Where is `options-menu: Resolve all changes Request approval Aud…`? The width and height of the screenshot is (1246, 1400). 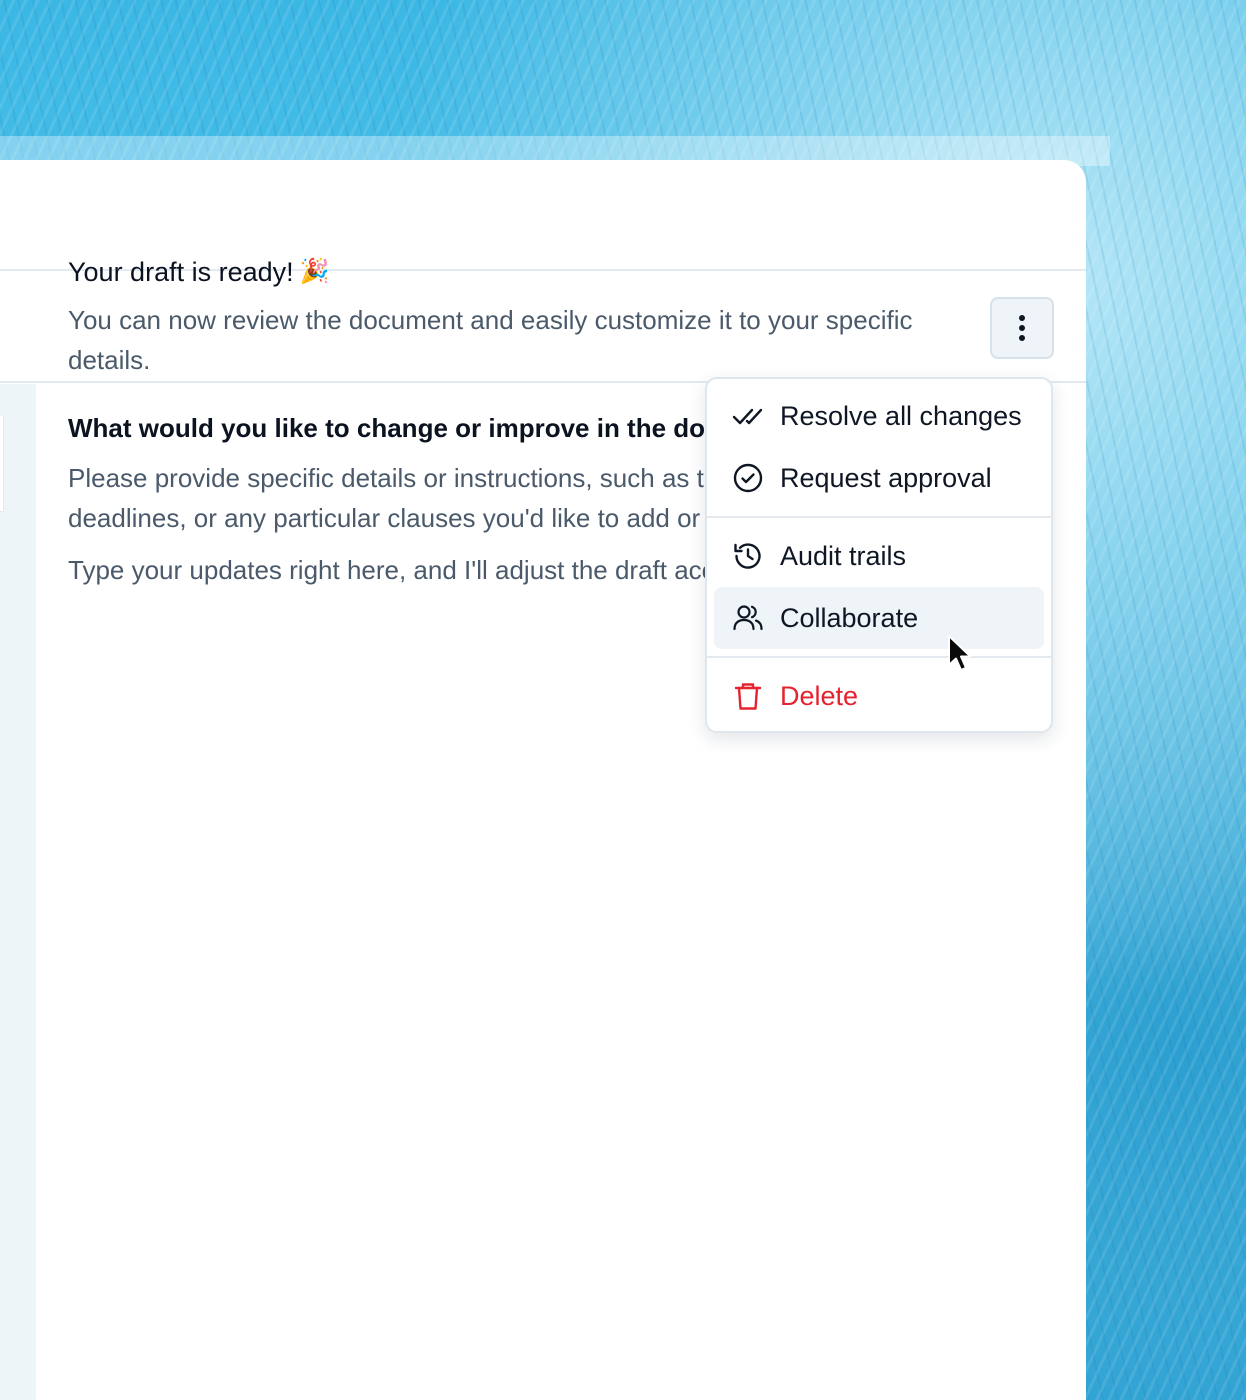
options-menu: Resolve all changes Request approval Aud… is located at coordinates (879, 555).